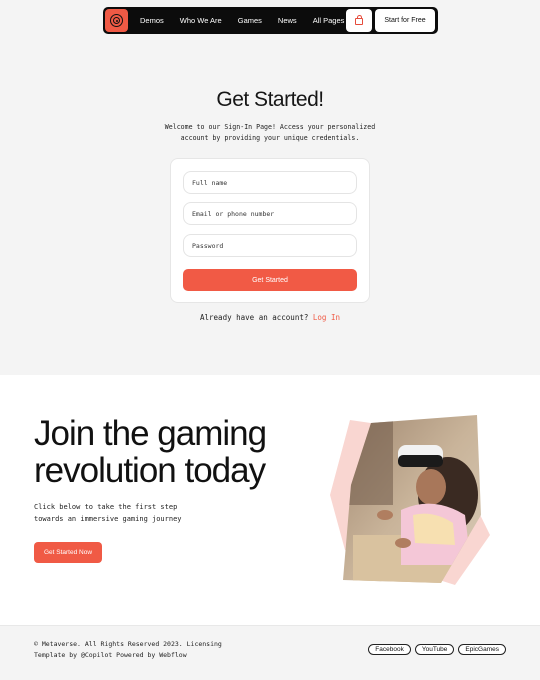  Describe the element at coordinates (110, 655) in the screenshot. I see `copyright-line-2: Template by @Copilot Powered by Webflow` at that location.